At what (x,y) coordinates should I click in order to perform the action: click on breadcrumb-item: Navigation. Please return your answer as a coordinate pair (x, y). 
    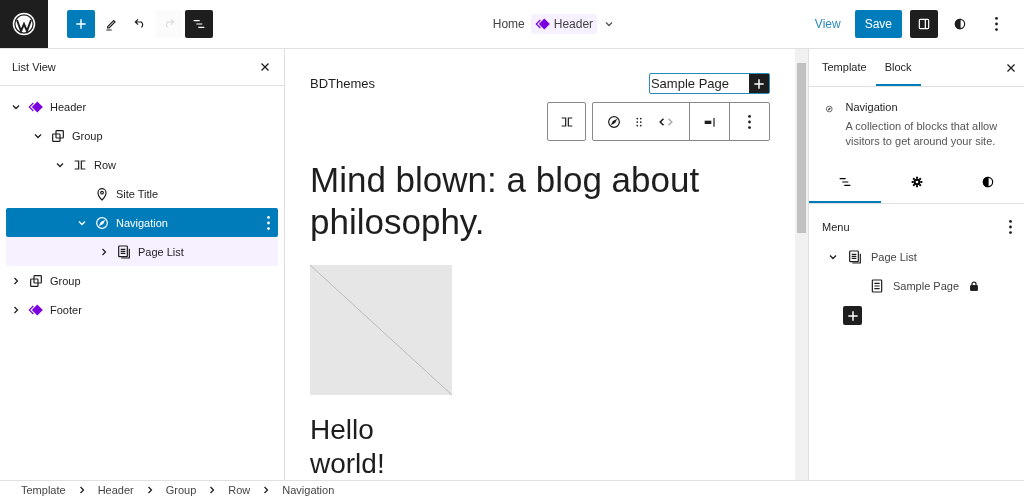
    Looking at the image, I should click on (308, 490).